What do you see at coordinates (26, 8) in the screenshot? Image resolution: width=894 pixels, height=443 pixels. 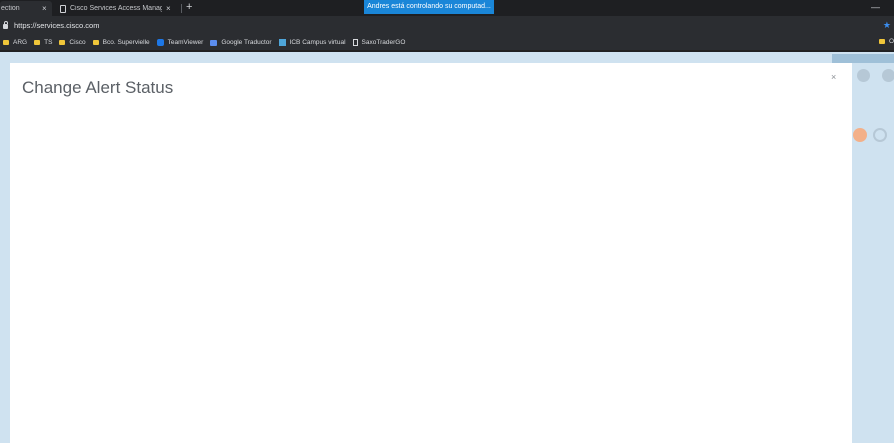 I see `browser-tab-1: ection ×` at bounding box center [26, 8].